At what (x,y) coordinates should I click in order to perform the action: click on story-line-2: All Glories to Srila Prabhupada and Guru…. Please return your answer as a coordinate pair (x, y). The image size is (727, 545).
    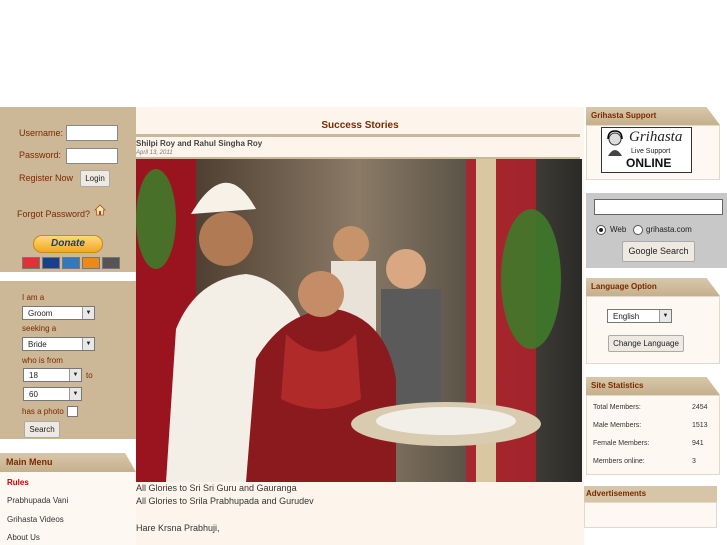
    Looking at the image, I should click on (225, 501).